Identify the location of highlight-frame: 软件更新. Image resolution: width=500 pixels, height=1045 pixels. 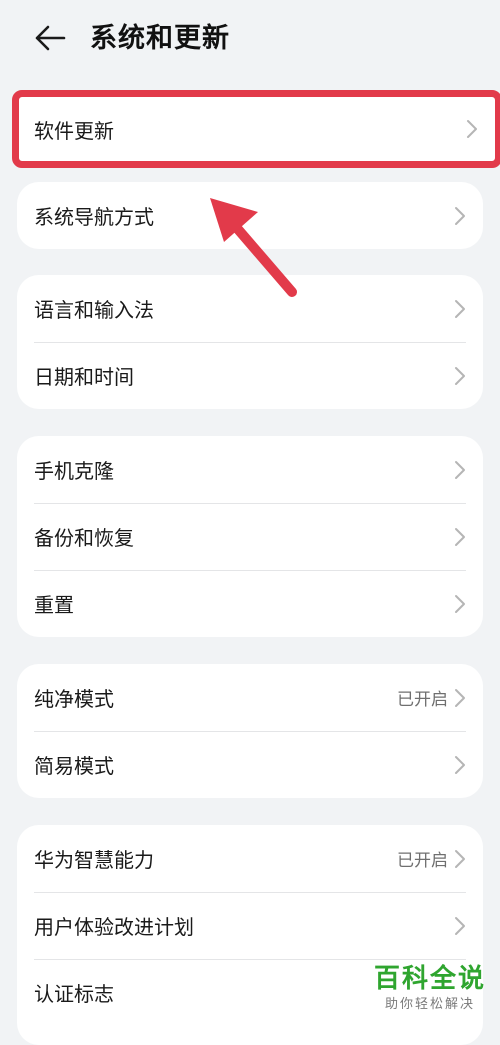
(256, 129).